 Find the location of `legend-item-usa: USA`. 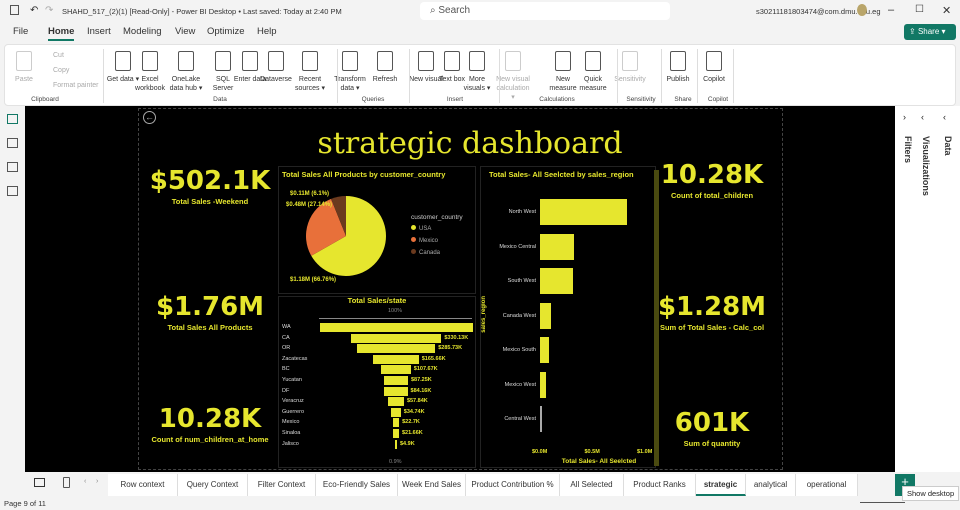

legend-item-usa: USA is located at coordinates (425, 231).